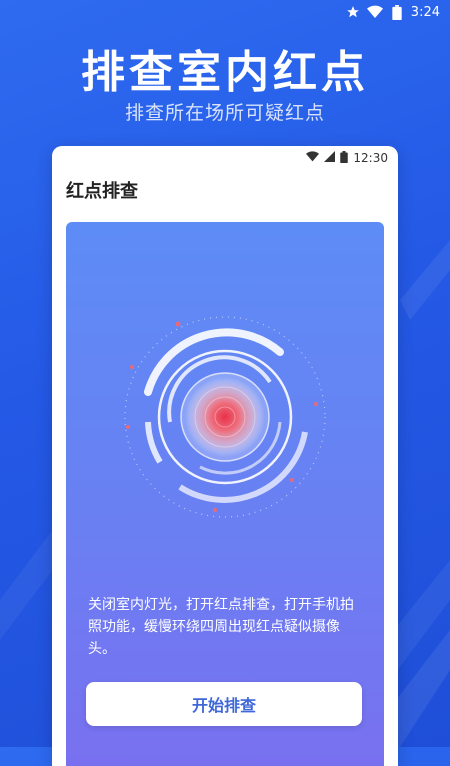 Image resolution: width=450 pixels, height=766 pixels. Describe the element at coordinates (221, 627) in the screenshot. I see `instructions-text: 关闭室内灯光，打开红点排查，打开手机拍照功能，缓慢环绕四周出现红点疑似摄像头。` at that location.